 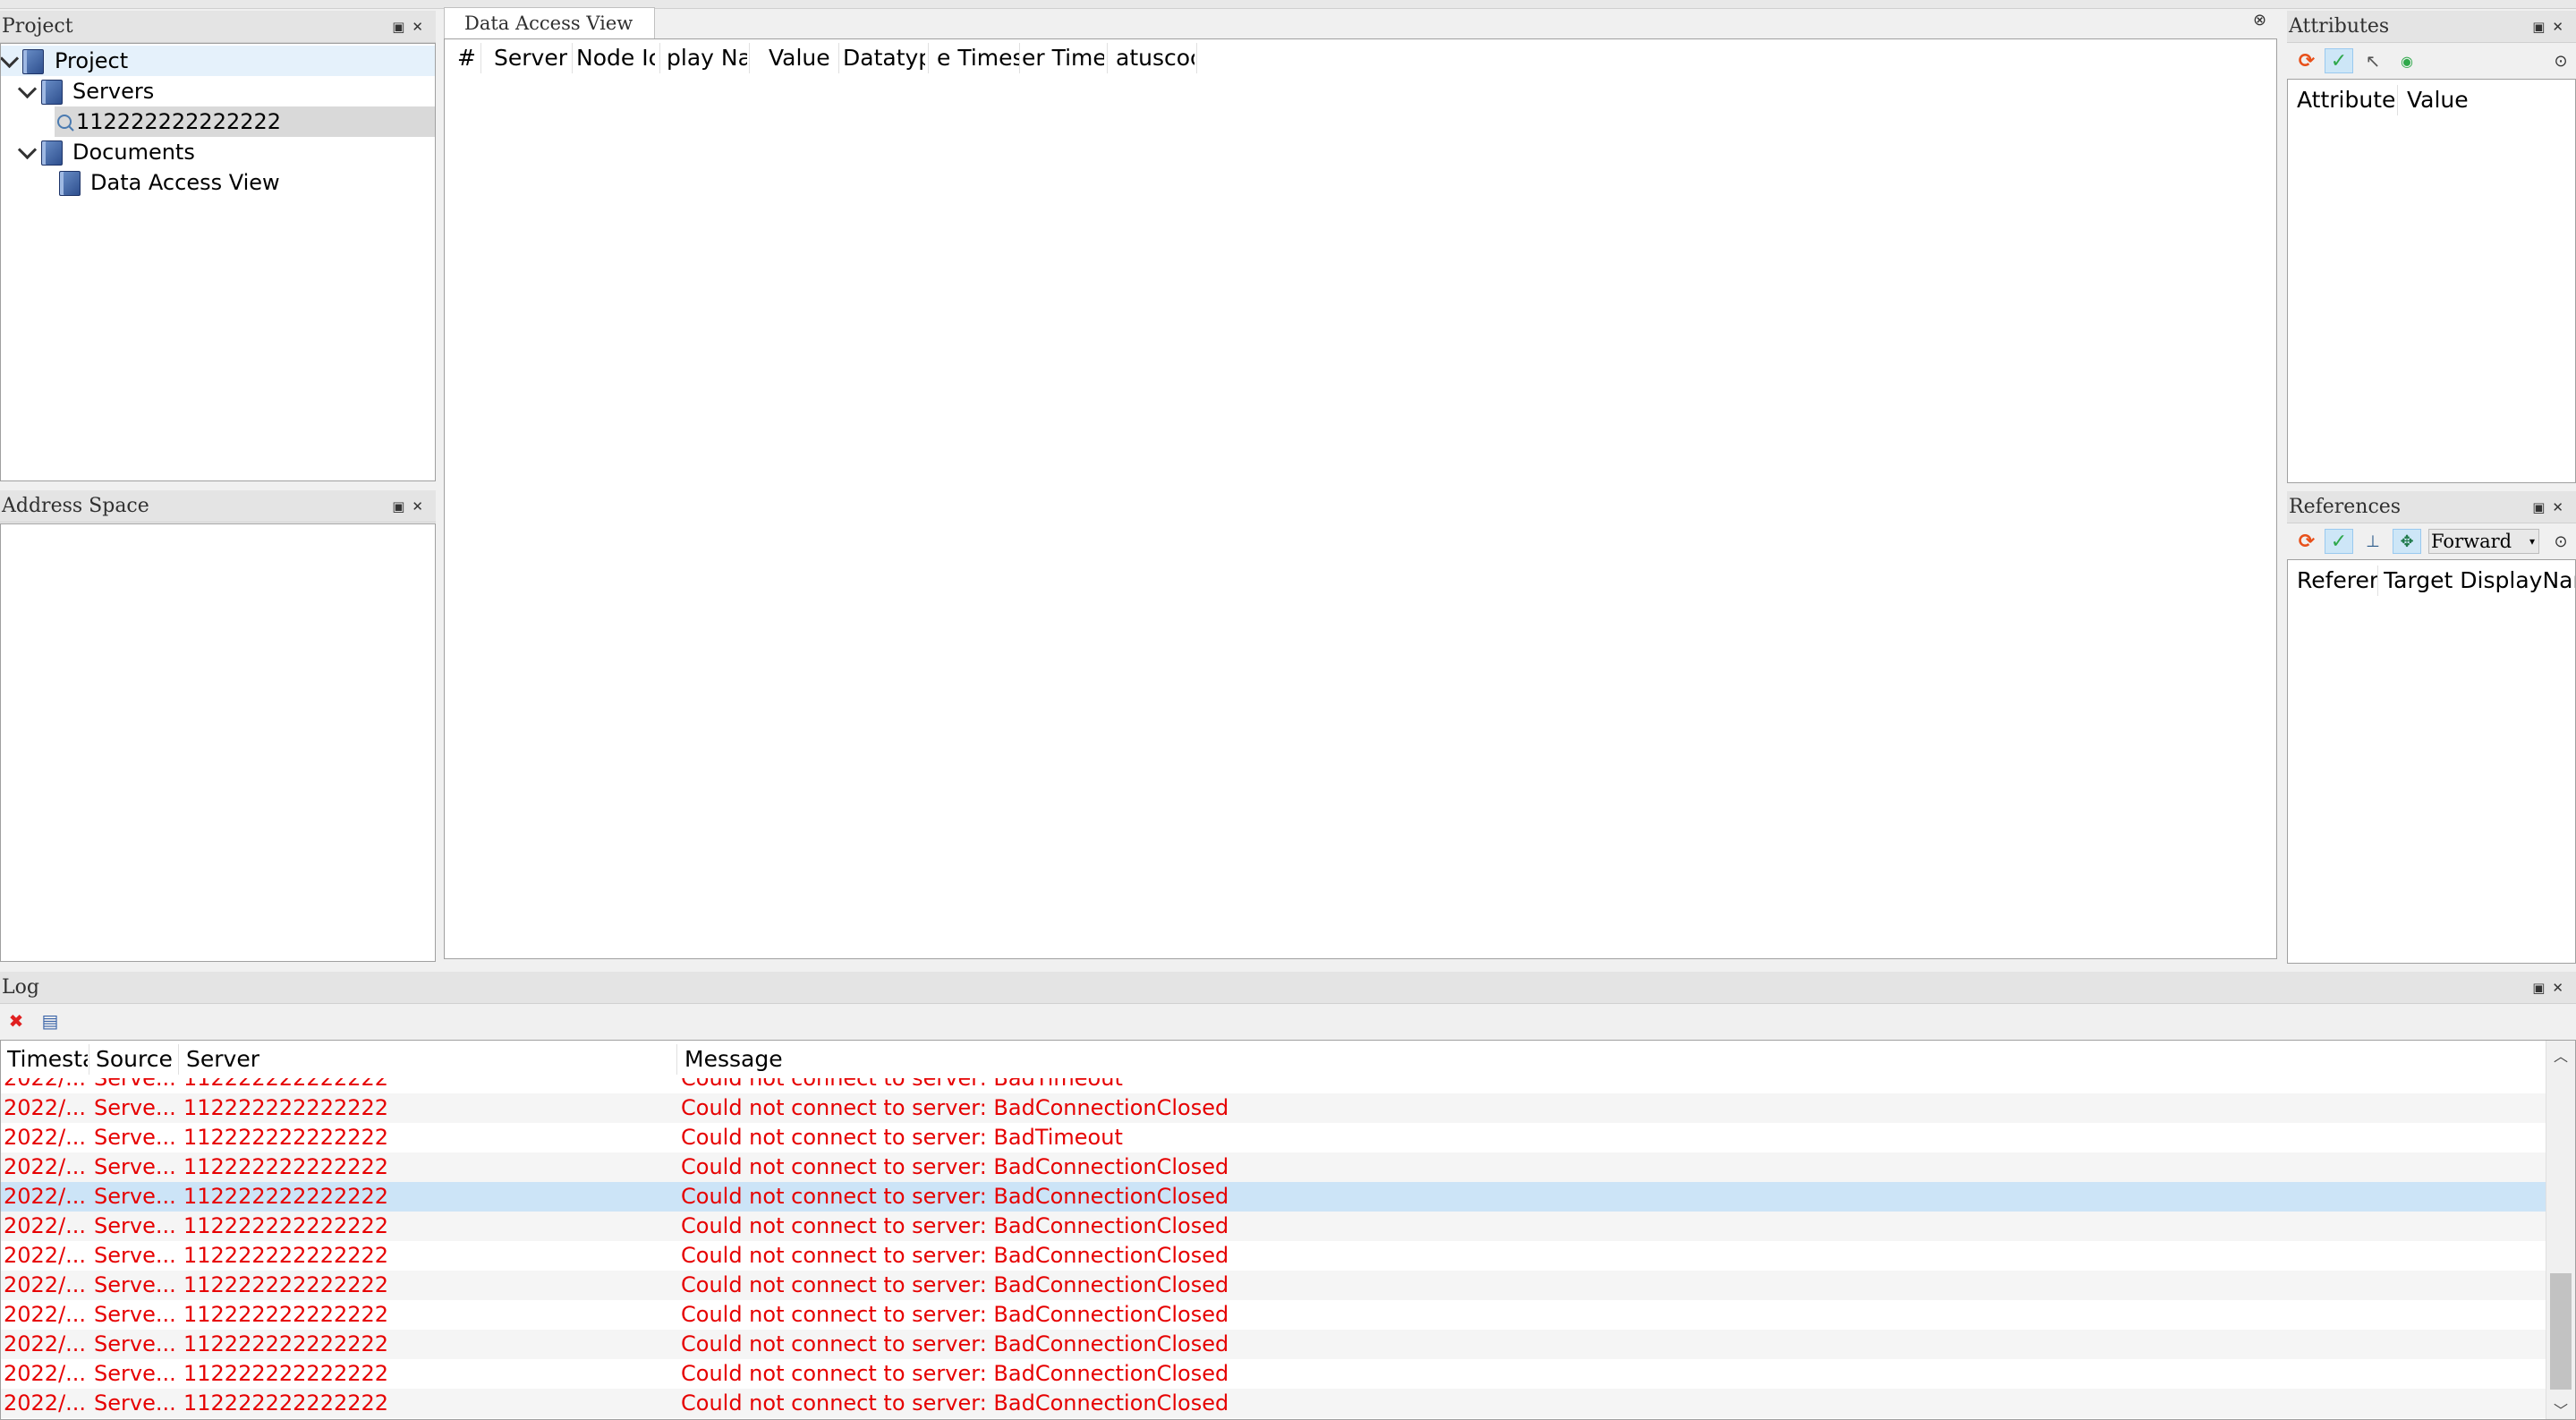 I want to click on dav-col-statuscode: atuscoc, so click(x=1155, y=58).